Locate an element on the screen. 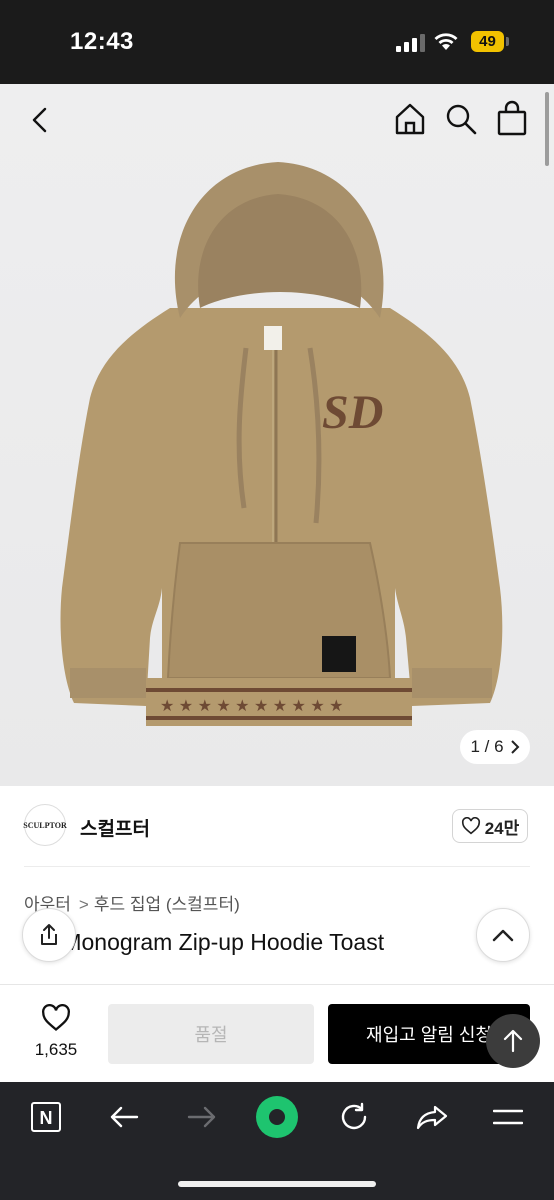 The height and width of the screenshot is (1200, 554). brand-logo-text: SCULPTOR is located at coordinates (45, 825).